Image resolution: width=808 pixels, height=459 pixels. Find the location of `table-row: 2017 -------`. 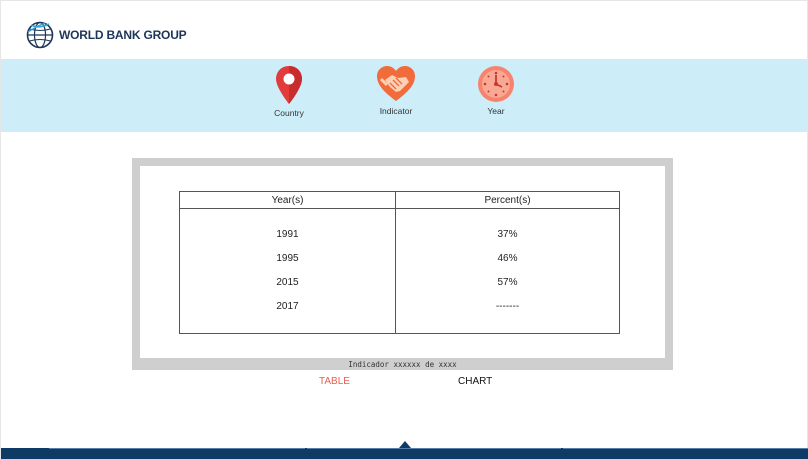

table-row: 2017 ------- is located at coordinates (399, 306).